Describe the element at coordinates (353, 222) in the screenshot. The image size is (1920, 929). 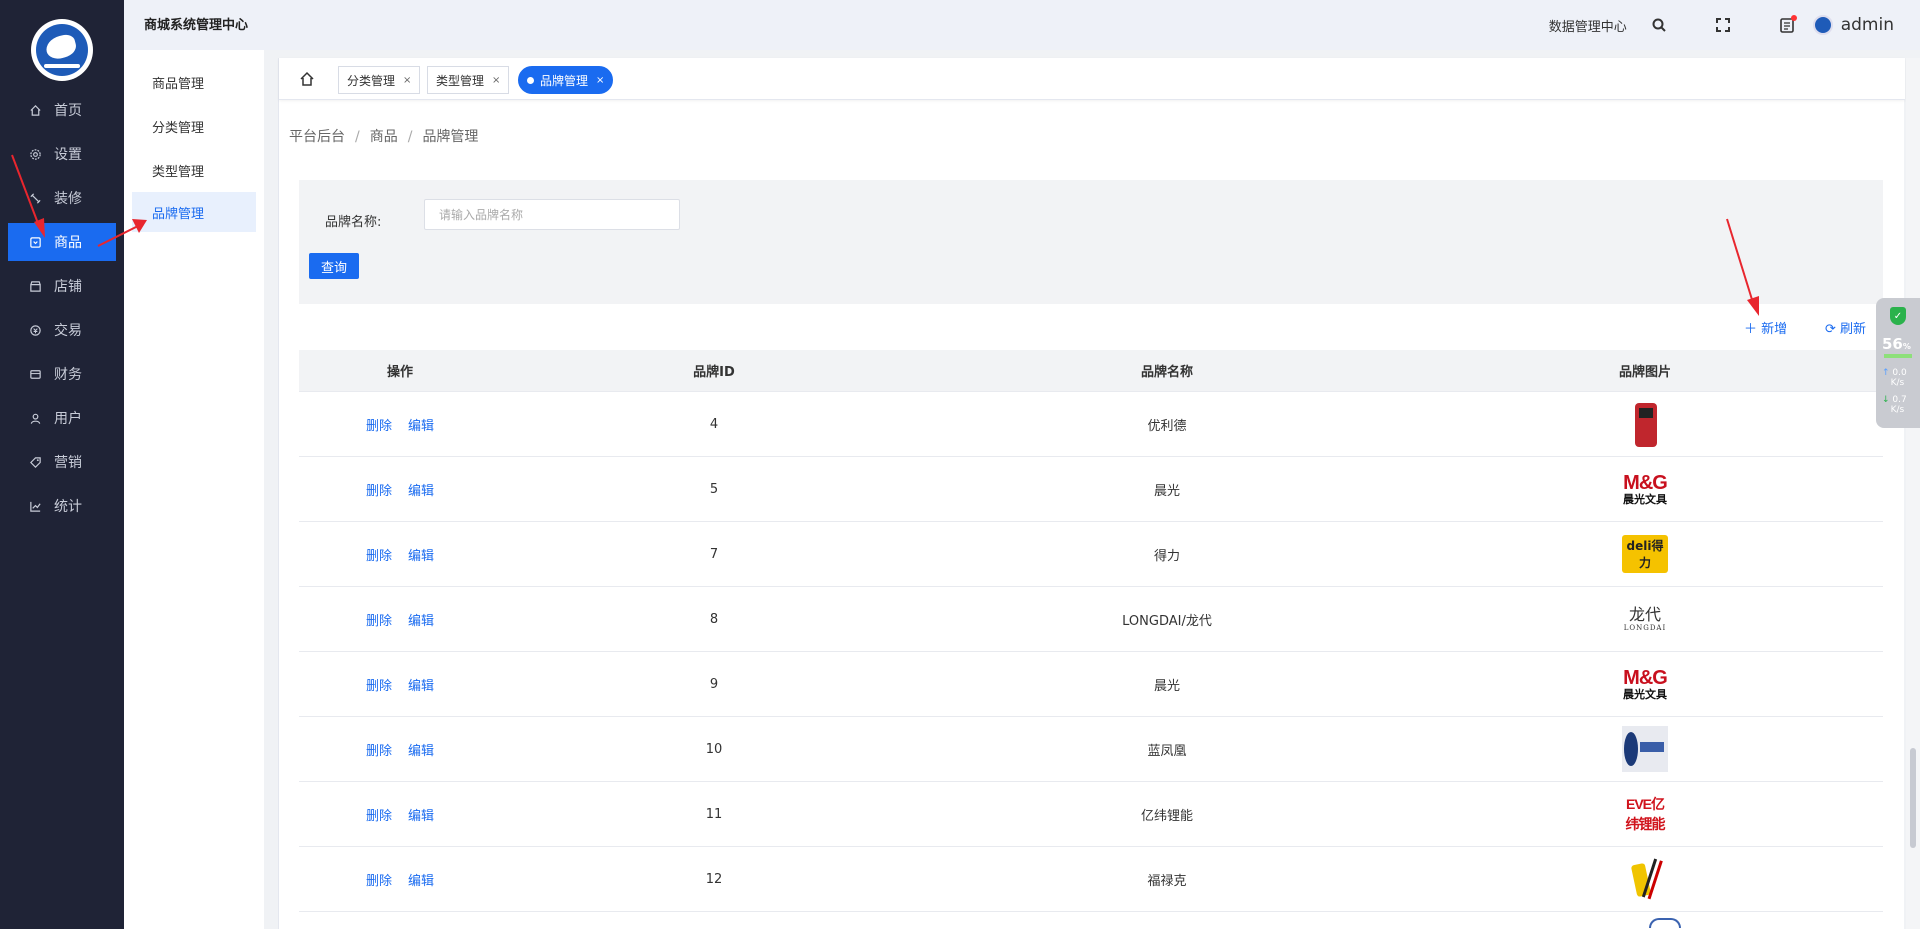
I see `brand-name-label: 品牌名称:` at that location.